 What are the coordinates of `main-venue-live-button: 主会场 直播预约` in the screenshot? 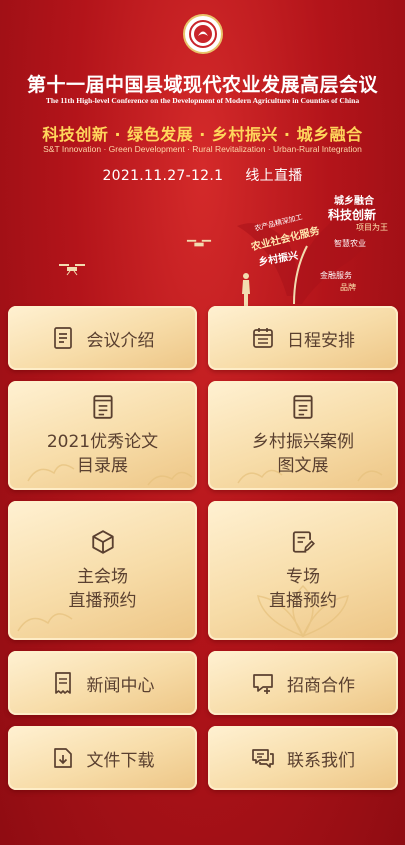 It's located at (102, 570).